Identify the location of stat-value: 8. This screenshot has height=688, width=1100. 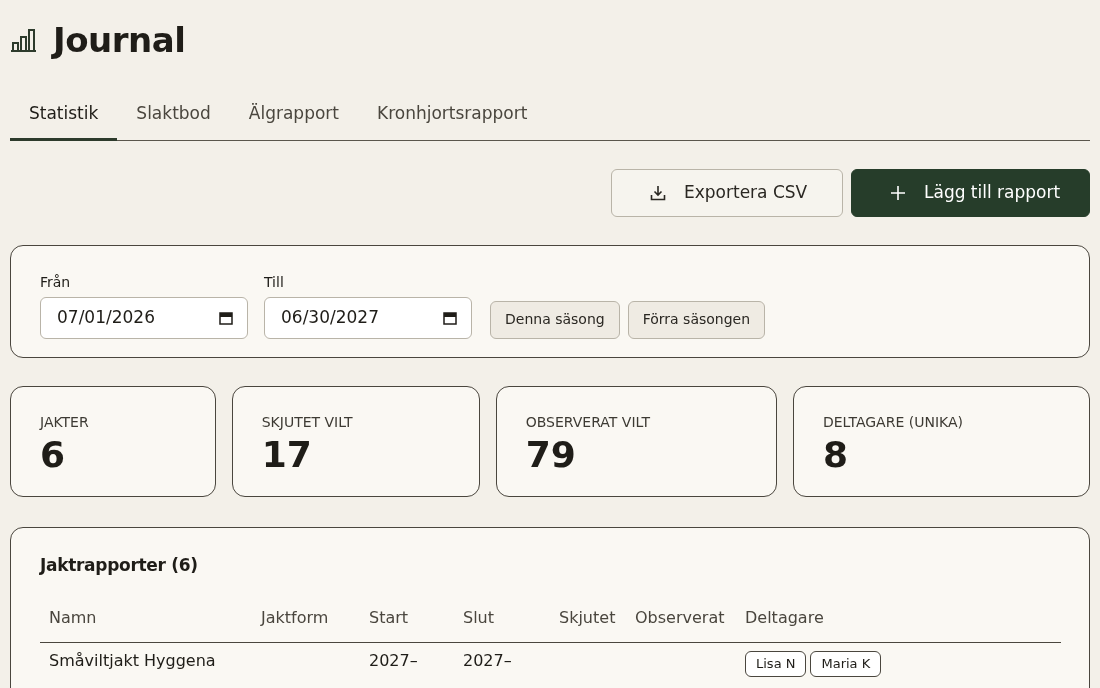
(835, 454).